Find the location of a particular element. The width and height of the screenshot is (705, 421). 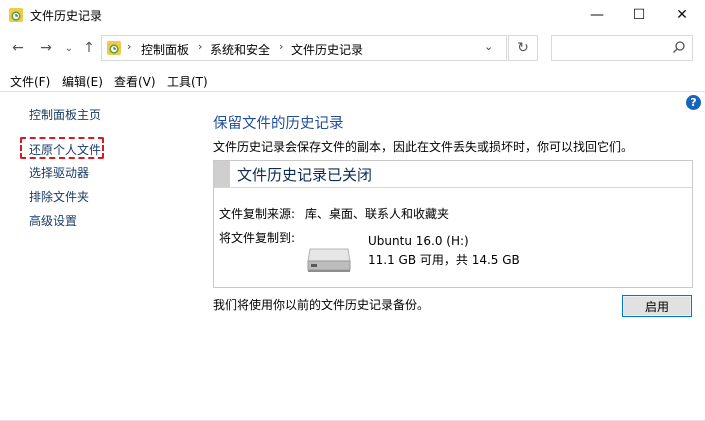

backup-note: 我们将使用你以前的文件历史记录备份。 is located at coordinates (321, 305).